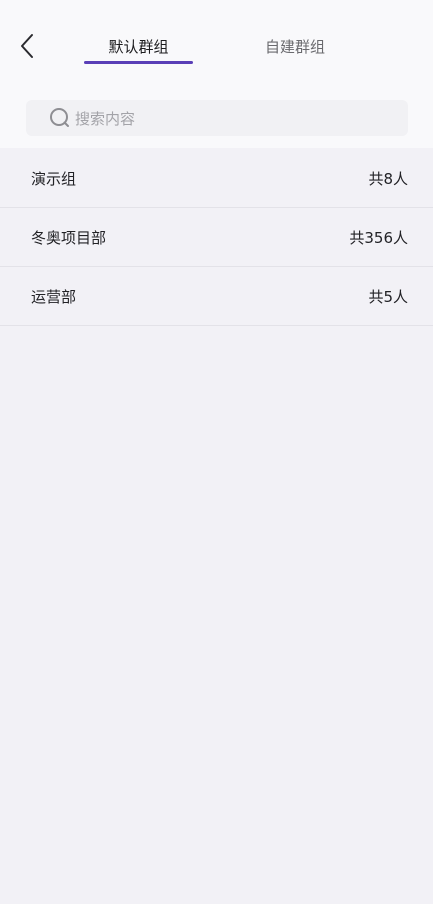  Describe the element at coordinates (69, 237) in the screenshot. I see `group-name: 冬奥项目部` at that location.